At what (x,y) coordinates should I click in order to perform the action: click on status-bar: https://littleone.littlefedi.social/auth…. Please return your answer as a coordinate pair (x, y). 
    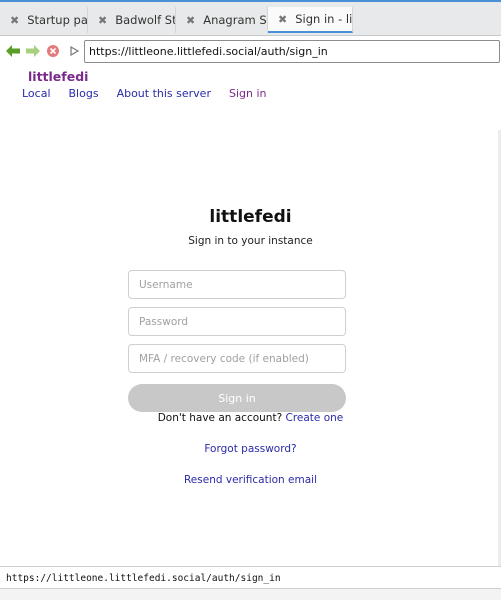
    Looking at the image, I should click on (250, 577).